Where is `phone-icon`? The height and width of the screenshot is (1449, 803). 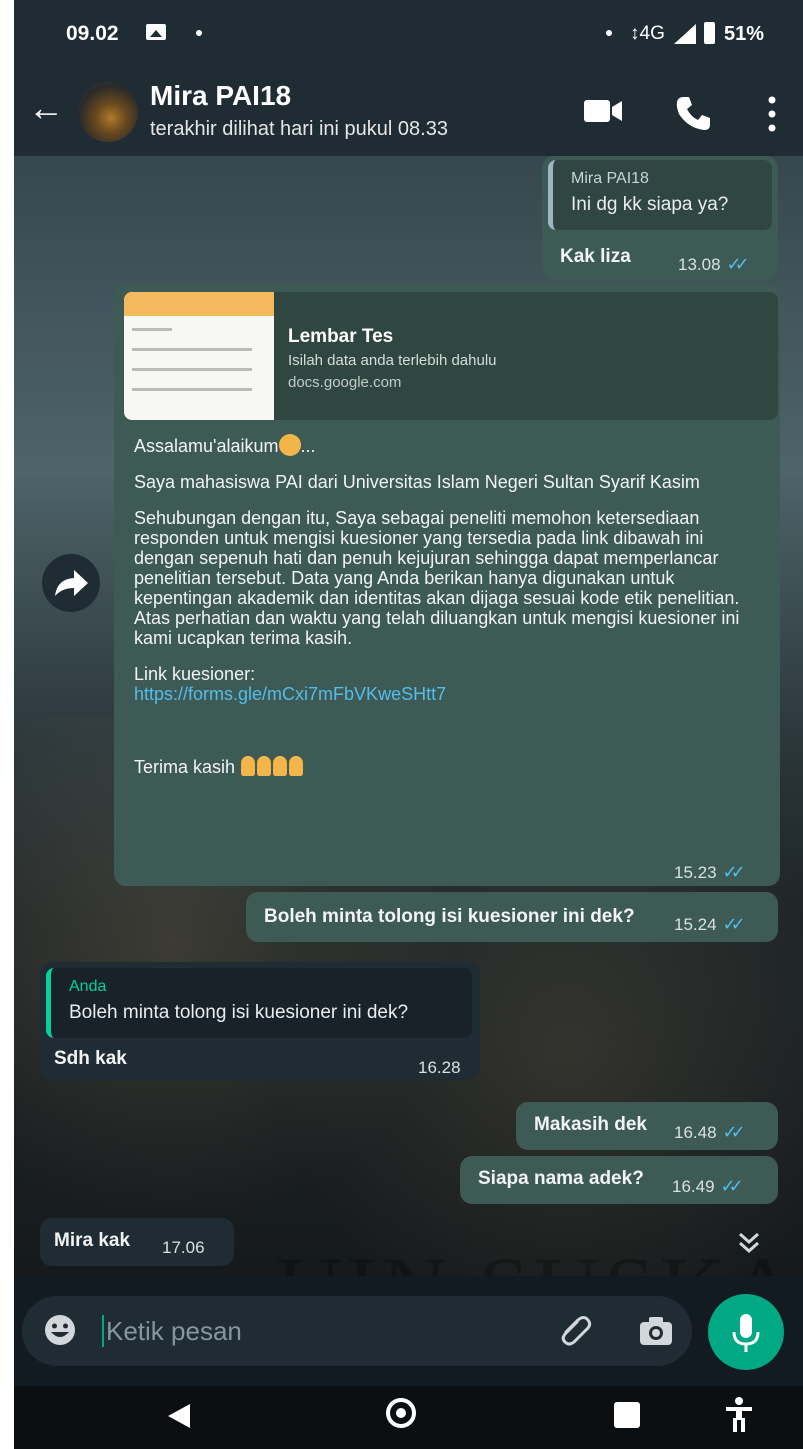 phone-icon is located at coordinates (693, 113).